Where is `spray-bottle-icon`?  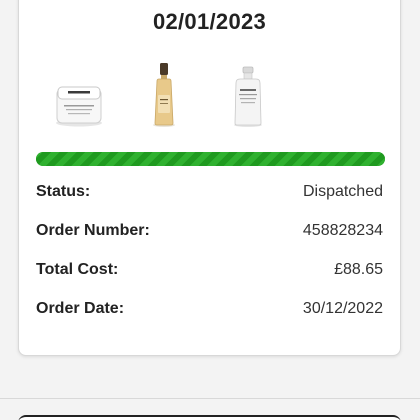
spray-bottle-icon is located at coordinates (248, 96).